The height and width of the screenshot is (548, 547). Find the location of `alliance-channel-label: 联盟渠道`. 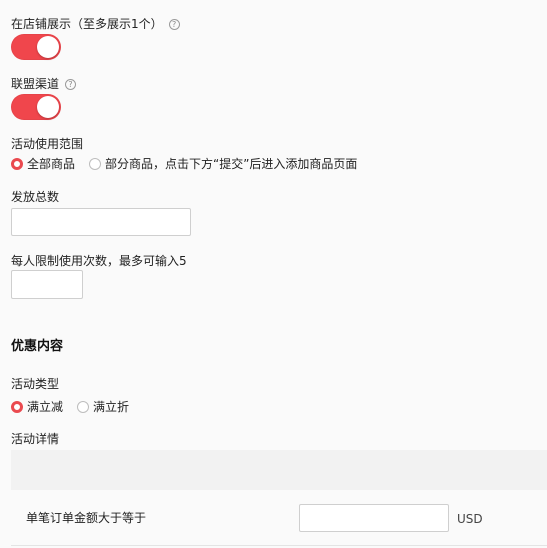

alliance-channel-label: 联盟渠道 is located at coordinates (35, 84).